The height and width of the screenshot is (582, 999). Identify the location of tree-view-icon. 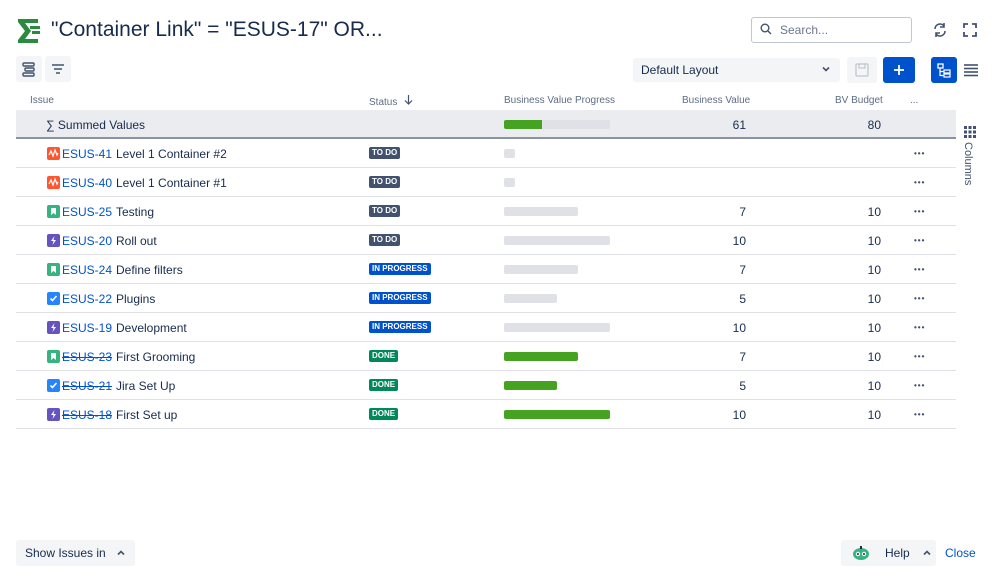
(944, 70).